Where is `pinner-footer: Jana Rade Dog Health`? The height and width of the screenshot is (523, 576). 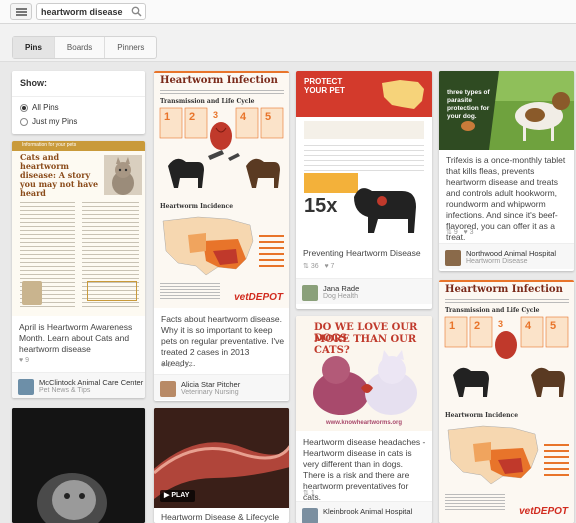 pinner-footer: Jana Rade Dog Health is located at coordinates (364, 291).